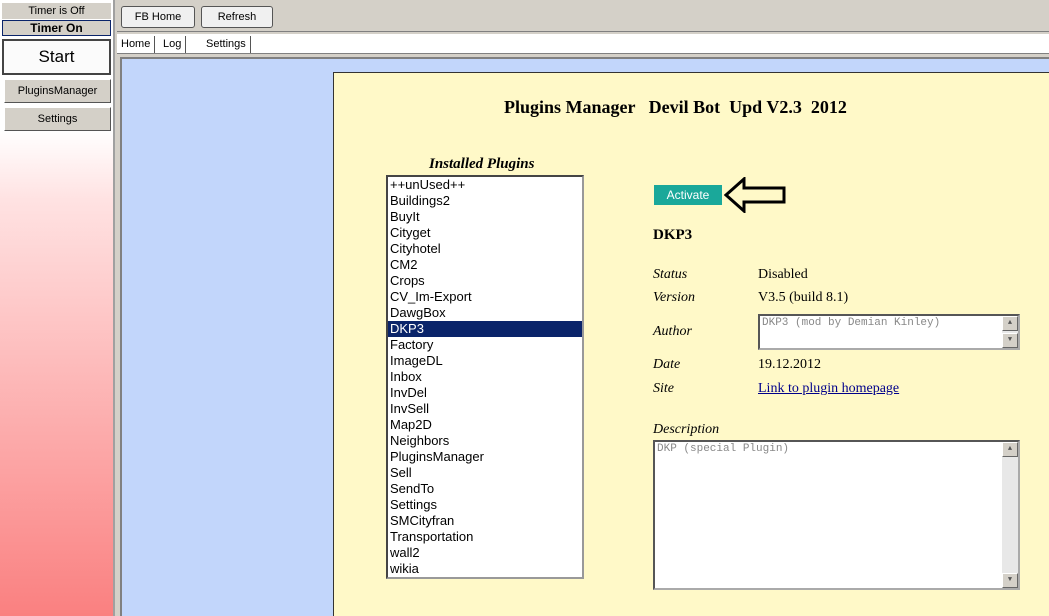 This screenshot has width=1049, height=616. What do you see at coordinates (173, 44) in the screenshot?
I see `tab-log: Log` at bounding box center [173, 44].